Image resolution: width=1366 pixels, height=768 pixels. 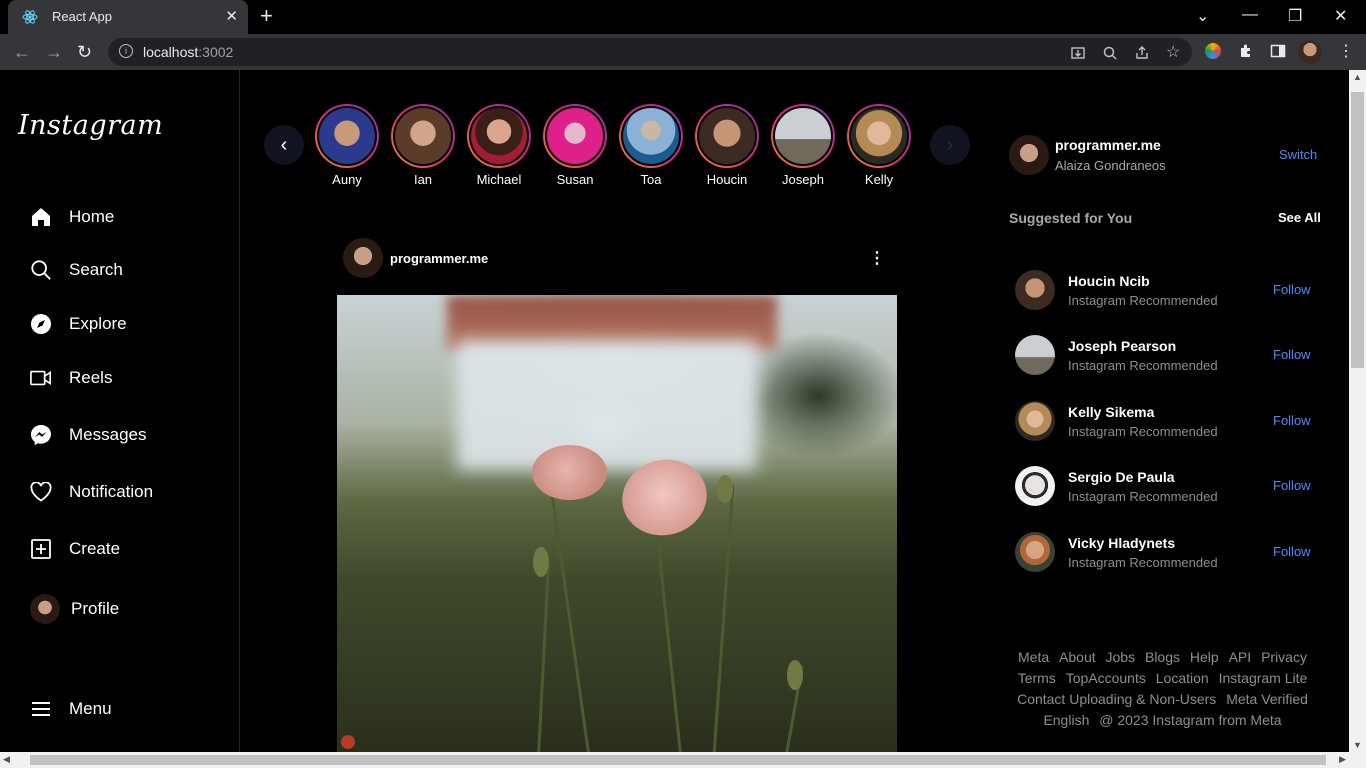 What do you see at coordinates (1182, 678) in the screenshot?
I see `footer-link: Location` at bounding box center [1182, 678].